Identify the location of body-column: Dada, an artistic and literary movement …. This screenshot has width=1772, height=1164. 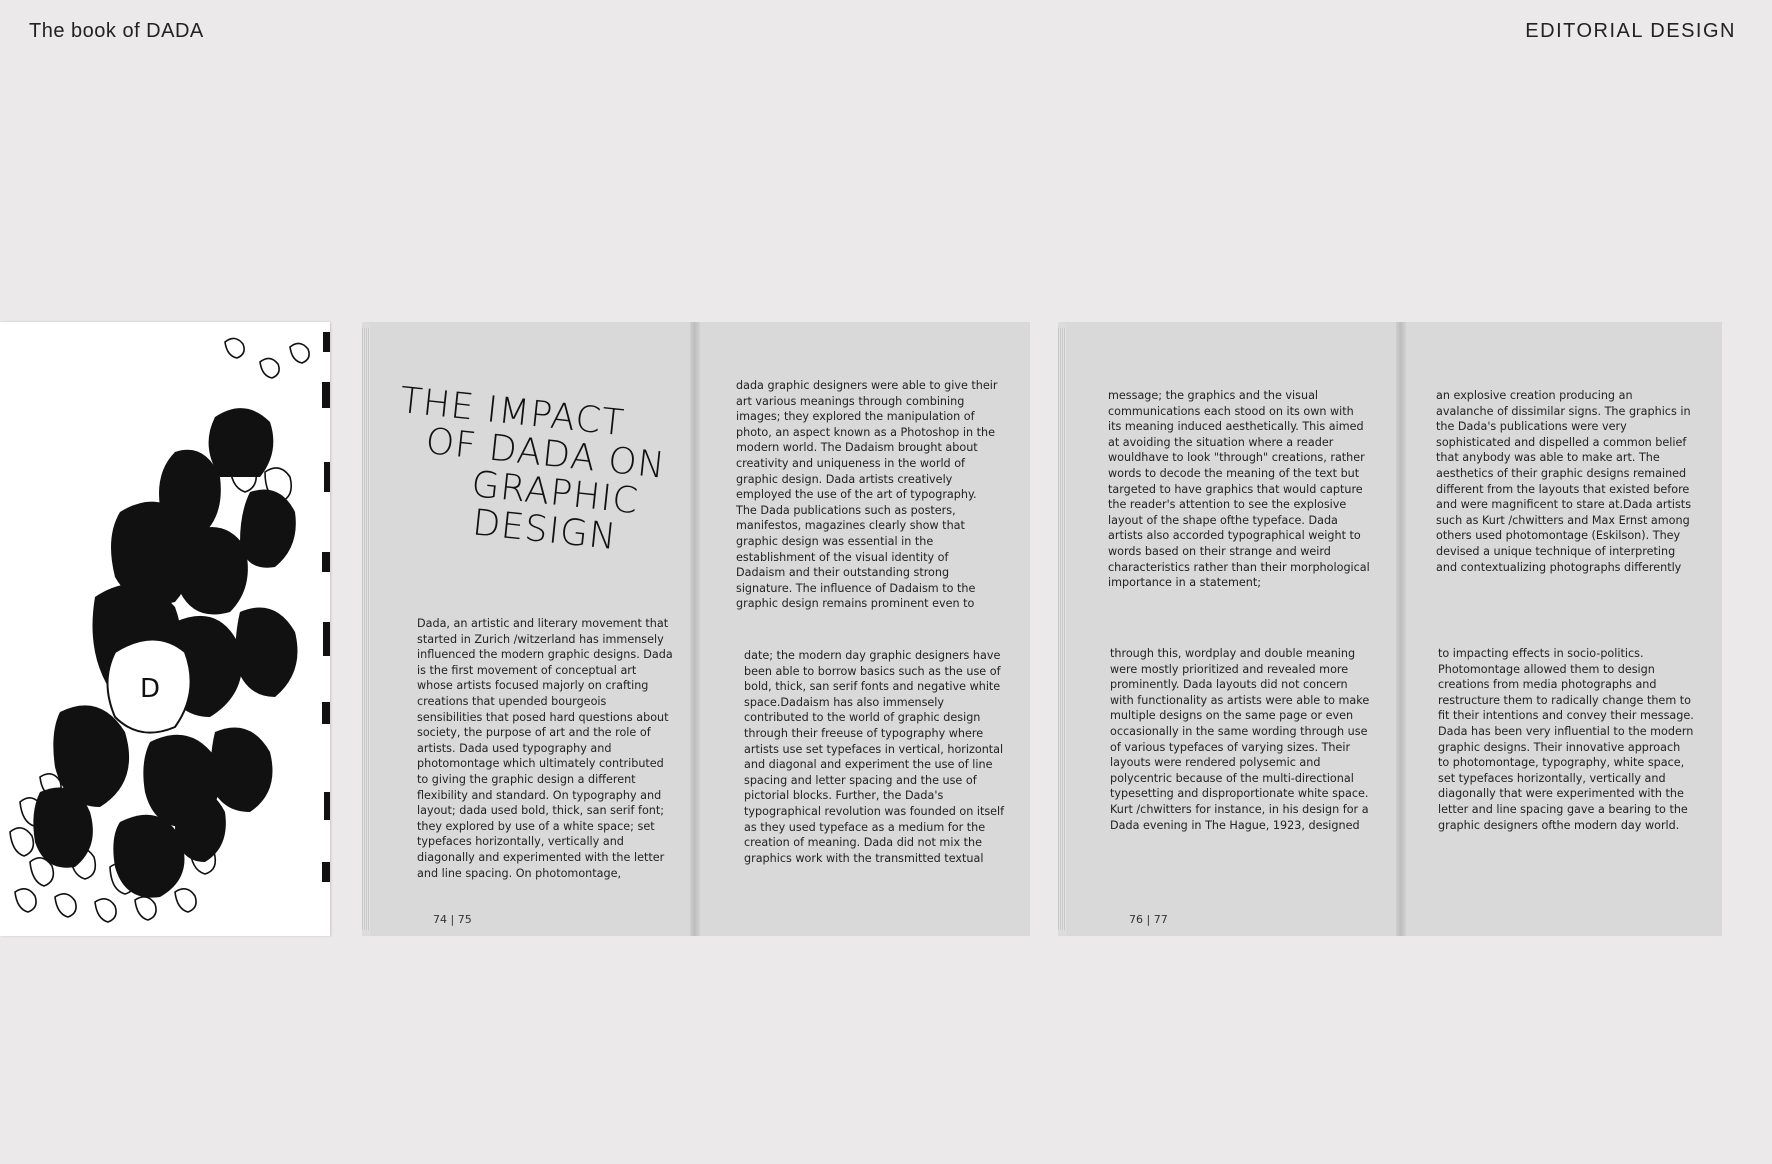
(545, 748).